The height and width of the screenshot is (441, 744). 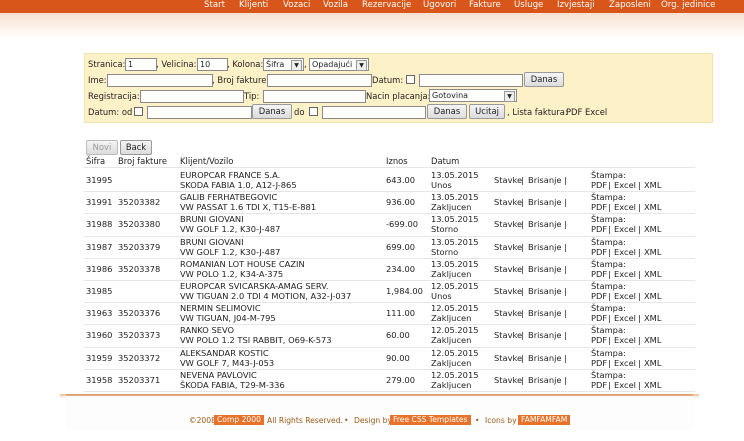 I want to click on broj-fakture-input, so click(x=319, y=80).